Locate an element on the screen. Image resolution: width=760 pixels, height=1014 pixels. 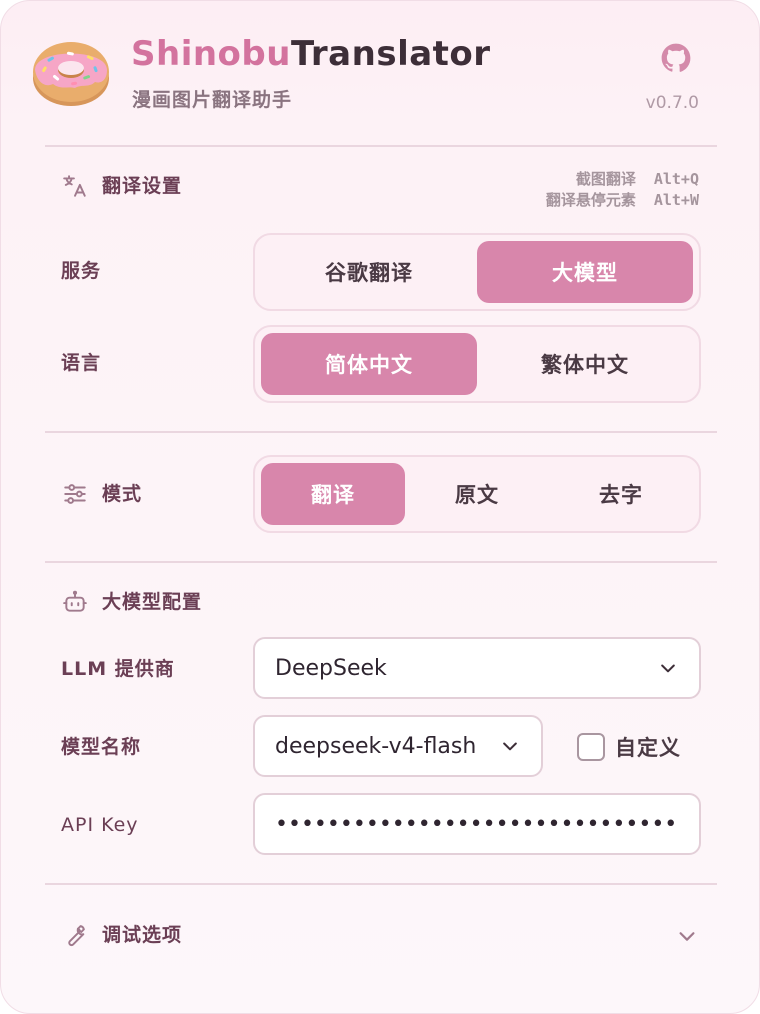
provider-select: DeepSeek is located at coordinates (477, 668).